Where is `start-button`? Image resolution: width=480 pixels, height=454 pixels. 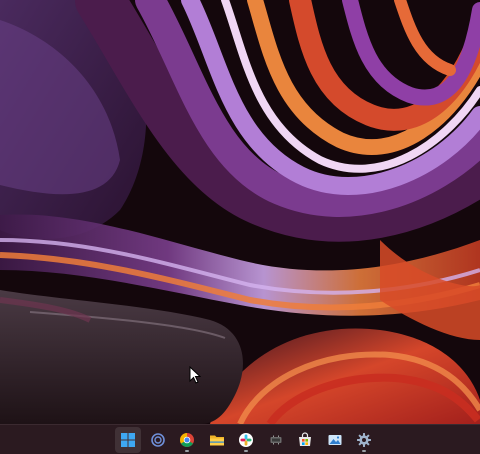 start-button is located at coordinates (128, 440).